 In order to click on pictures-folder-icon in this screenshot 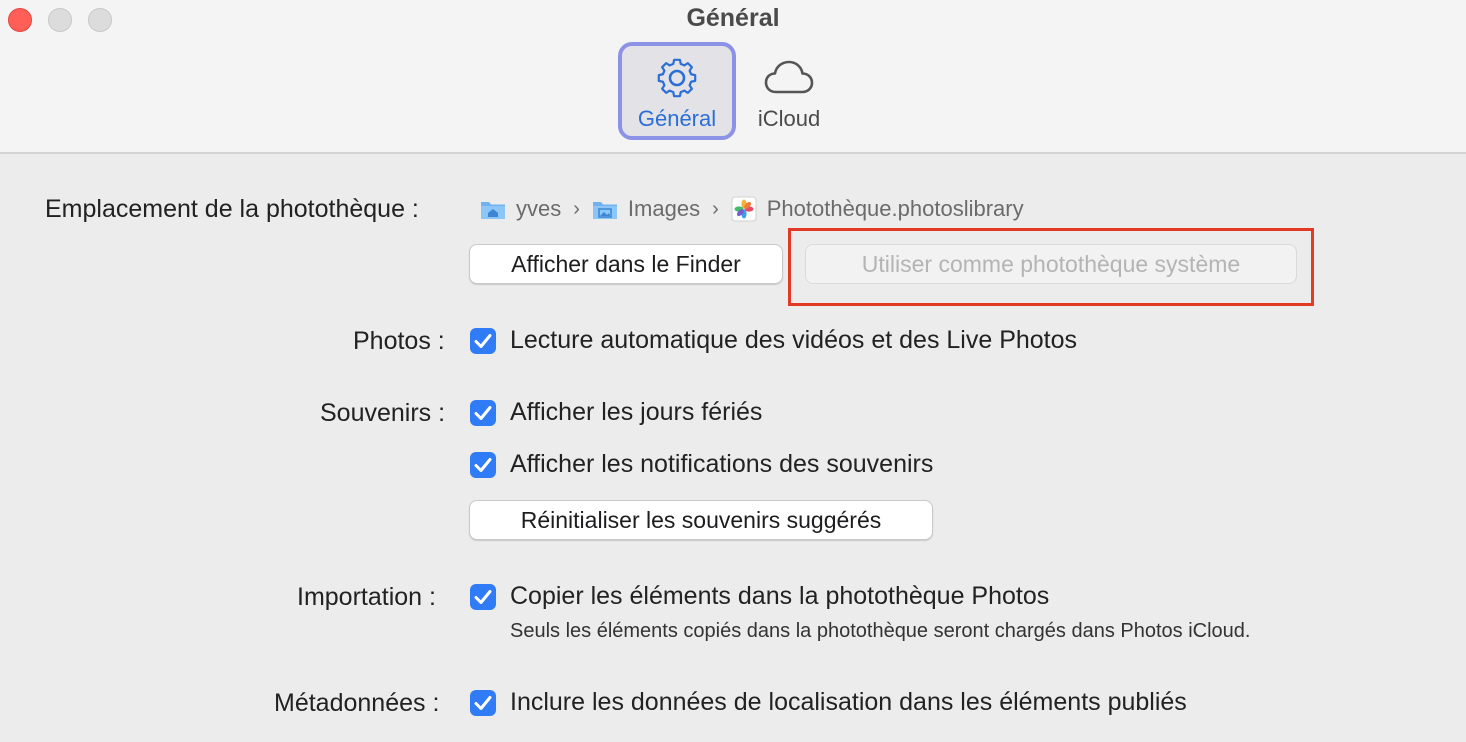, I will do `click(604, 210)`.